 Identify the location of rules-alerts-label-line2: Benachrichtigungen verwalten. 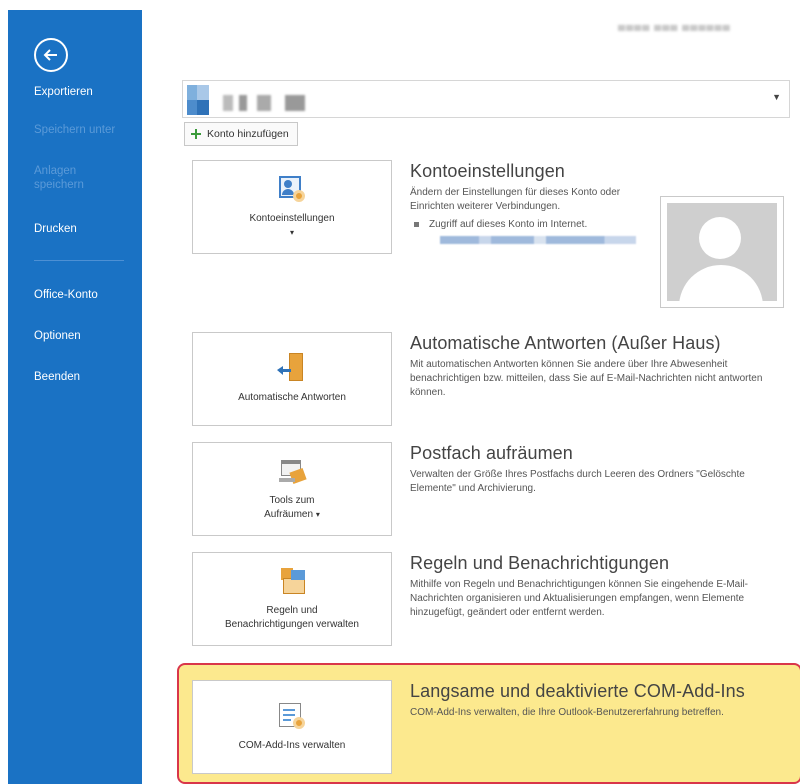
(292, 624).